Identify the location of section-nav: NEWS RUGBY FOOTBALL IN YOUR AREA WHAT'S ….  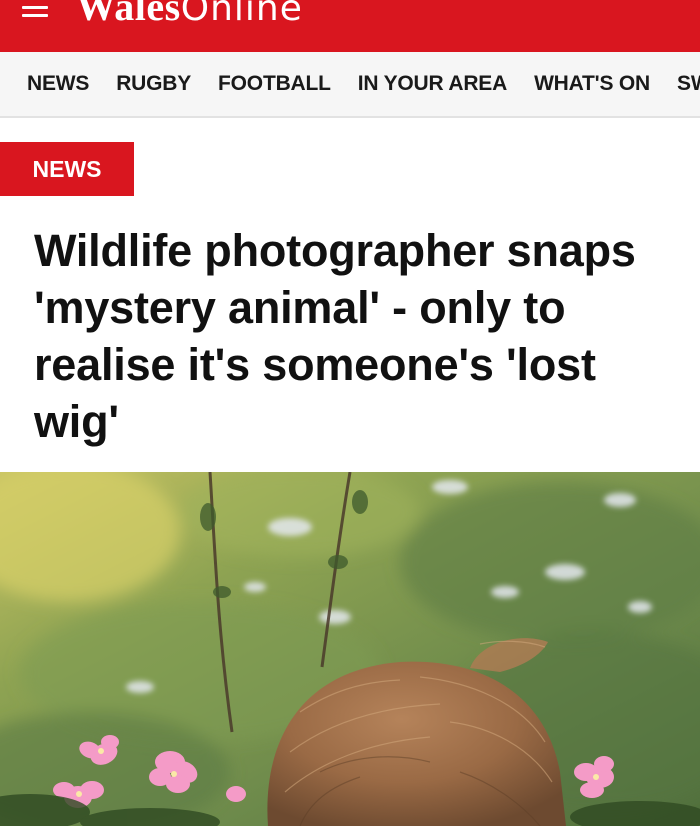
(350, 85).